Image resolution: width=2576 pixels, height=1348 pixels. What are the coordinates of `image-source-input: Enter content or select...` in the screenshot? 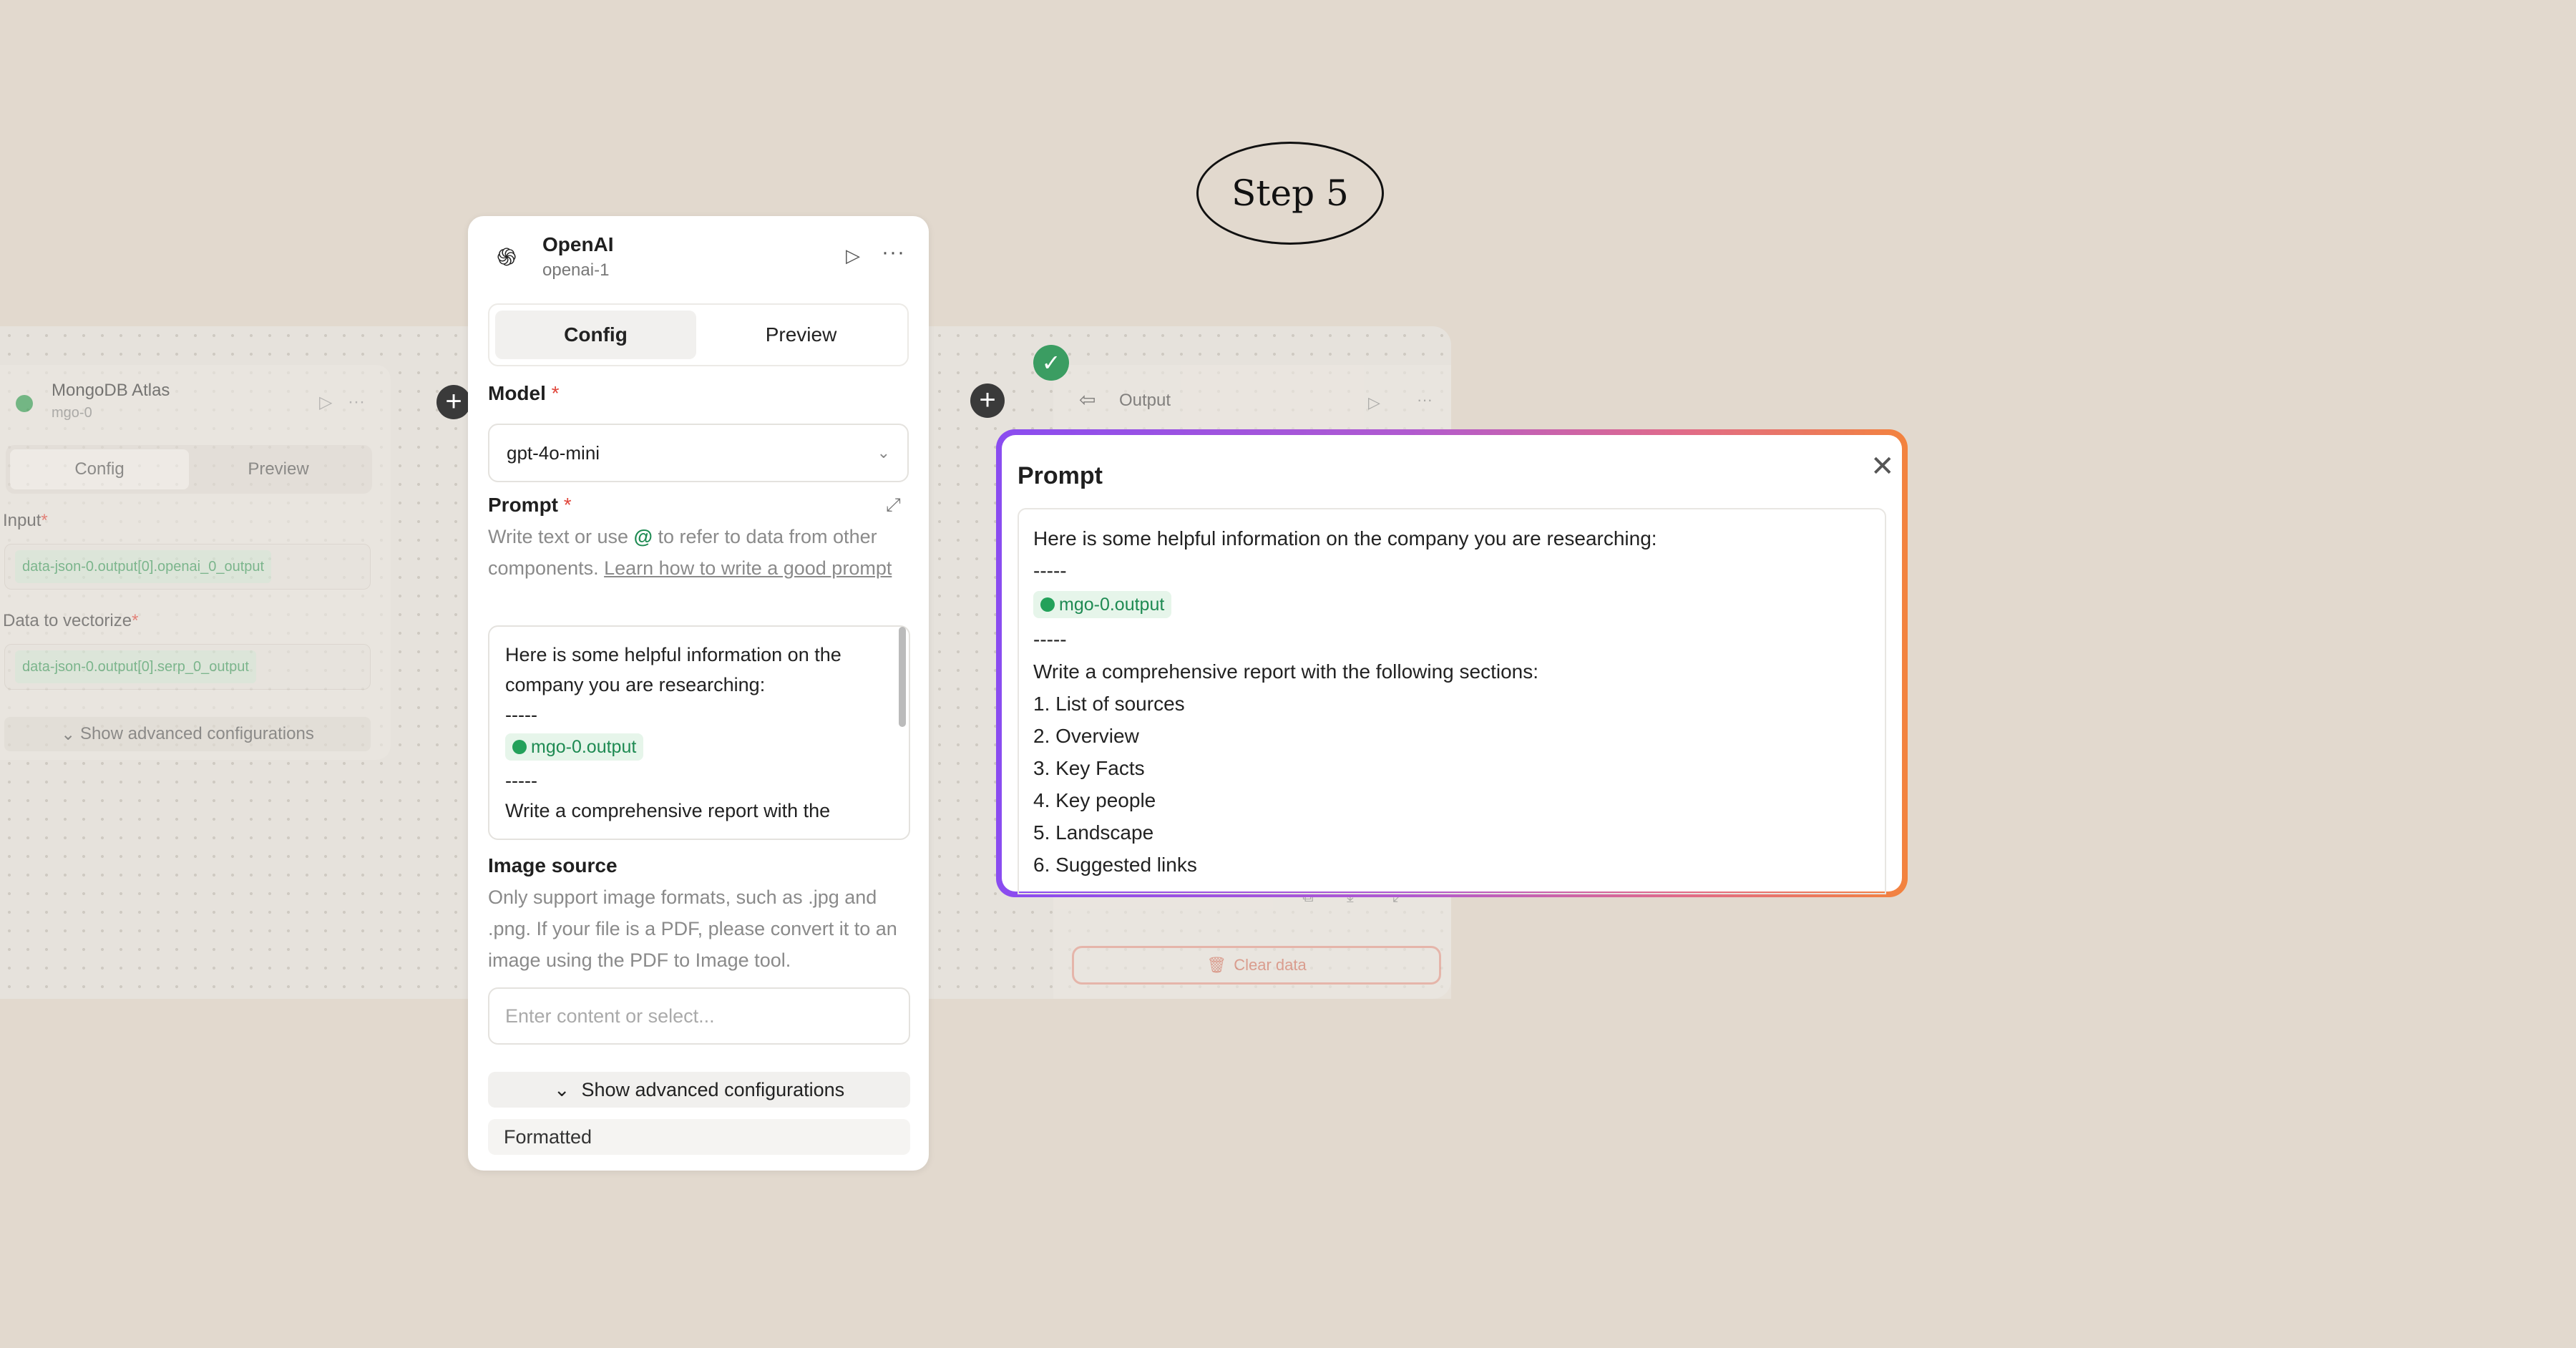 It's located at (699, 1016).